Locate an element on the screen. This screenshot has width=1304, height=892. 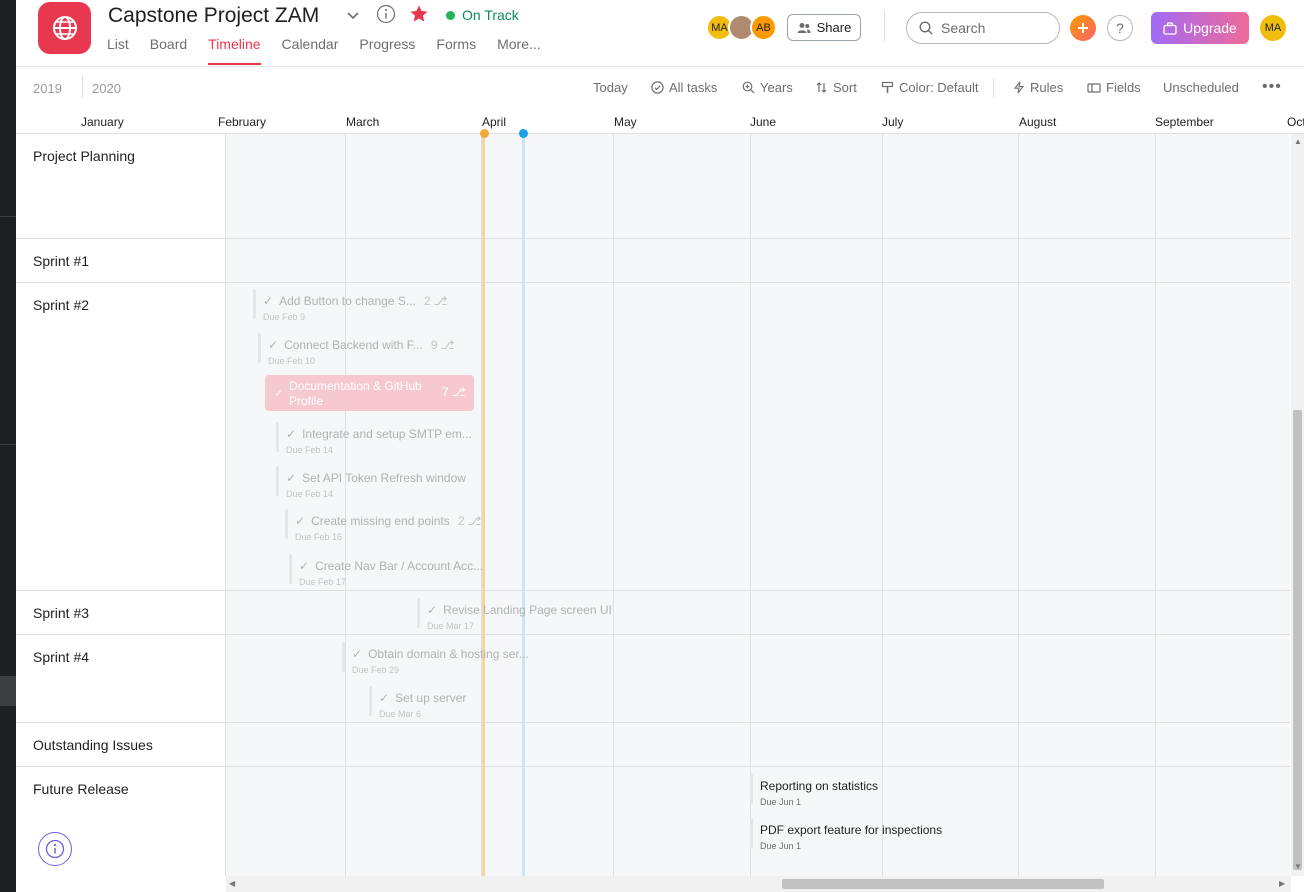
section-sprint-3: Sprint #3 is located at coordinates (121, 613).